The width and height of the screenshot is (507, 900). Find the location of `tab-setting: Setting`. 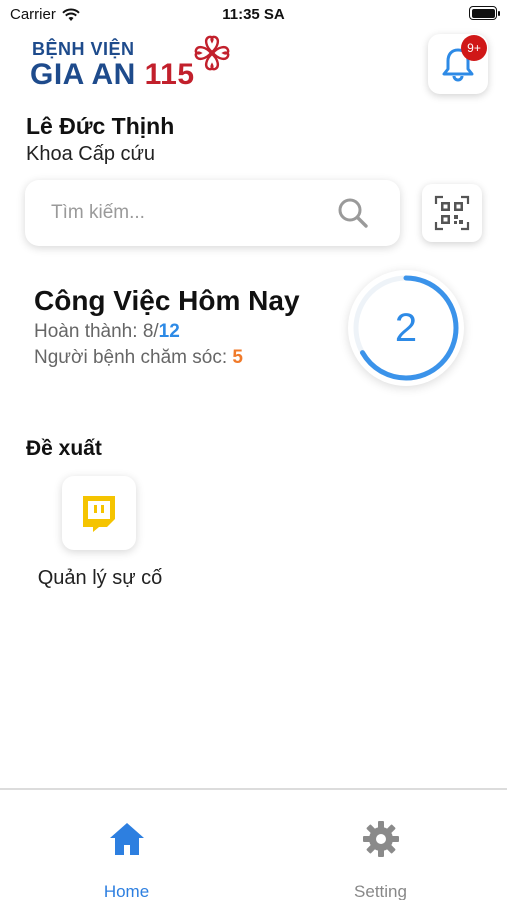

tab-setting: Setting is located at coordinates (380, 845).